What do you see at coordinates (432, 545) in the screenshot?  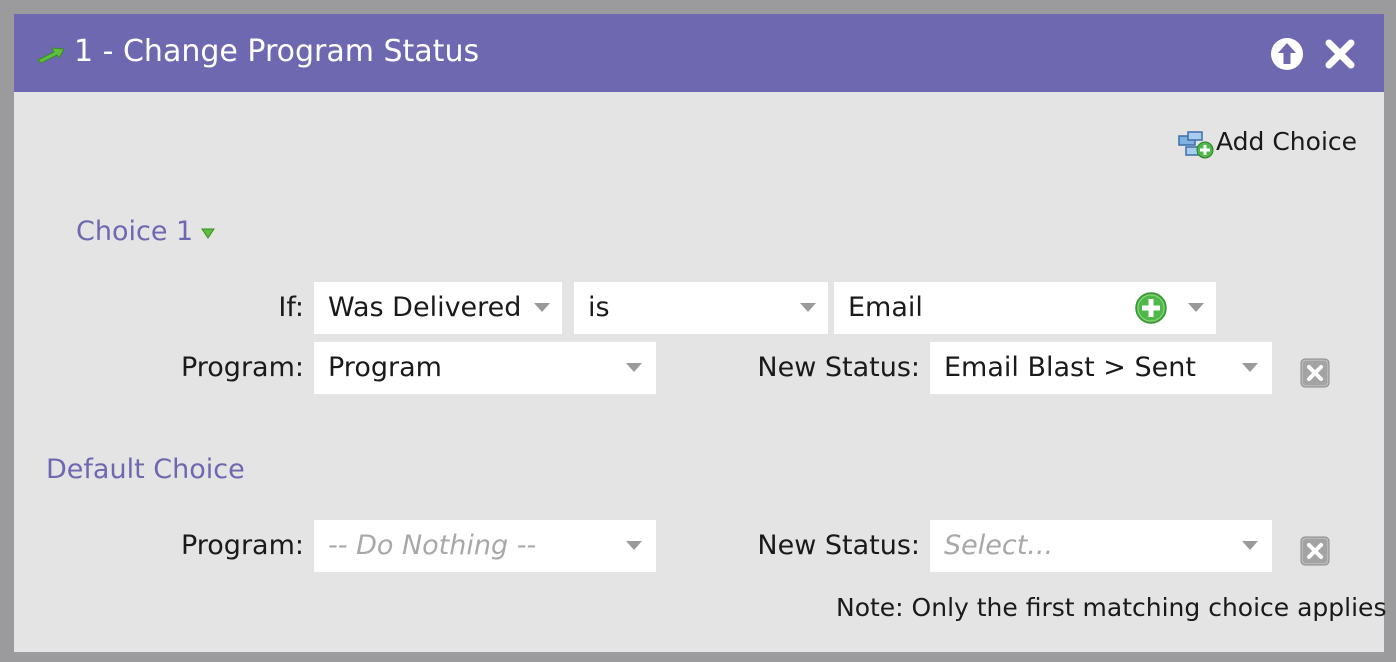 I see `default-program-value: -- Do Nothing --` at bounding box center [432, 545].